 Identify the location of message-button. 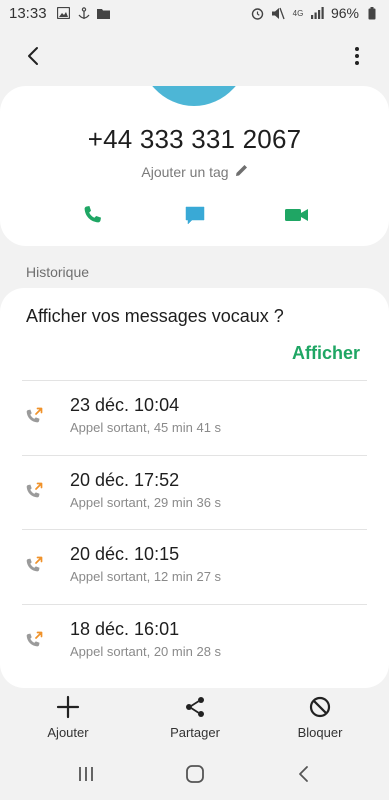
(195, 215).